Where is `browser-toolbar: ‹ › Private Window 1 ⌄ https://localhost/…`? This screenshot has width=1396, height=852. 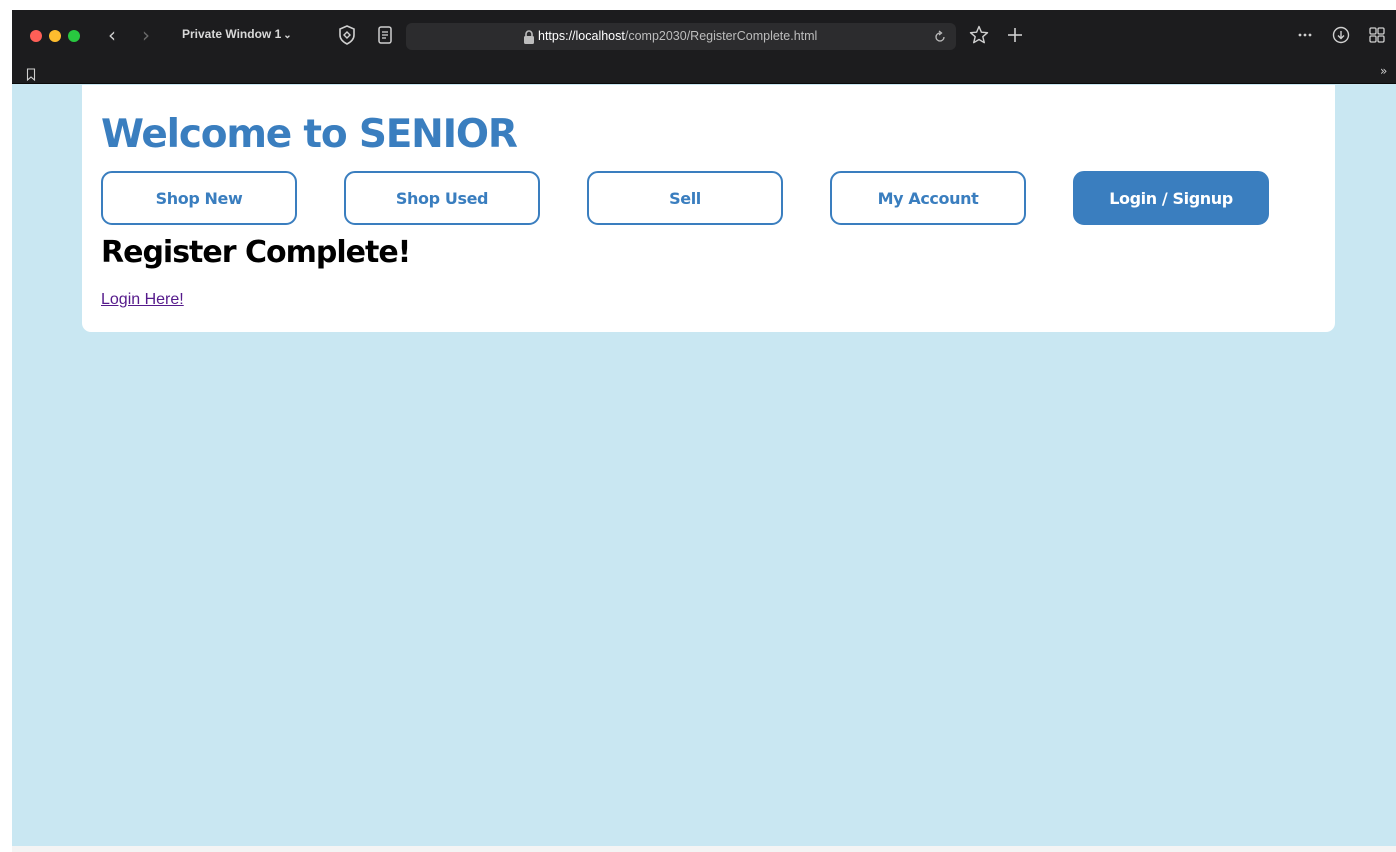 browser-toolbar: ‹ › Private Window 1 ⌄ https://localhost/… is located at coordinates (704, 36).